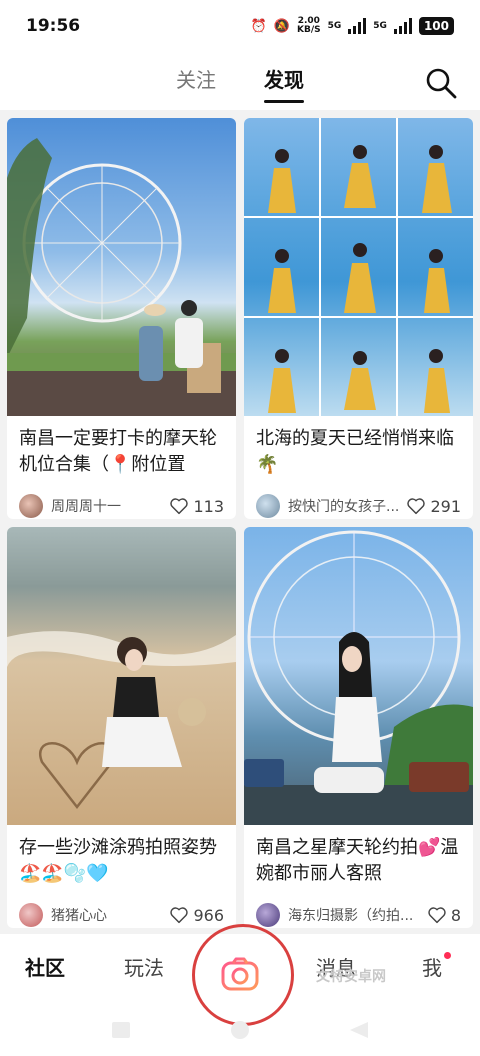 The width and height of the screenshot is (480, 1056). I want to click on like-button: 291, so click(433, 506).